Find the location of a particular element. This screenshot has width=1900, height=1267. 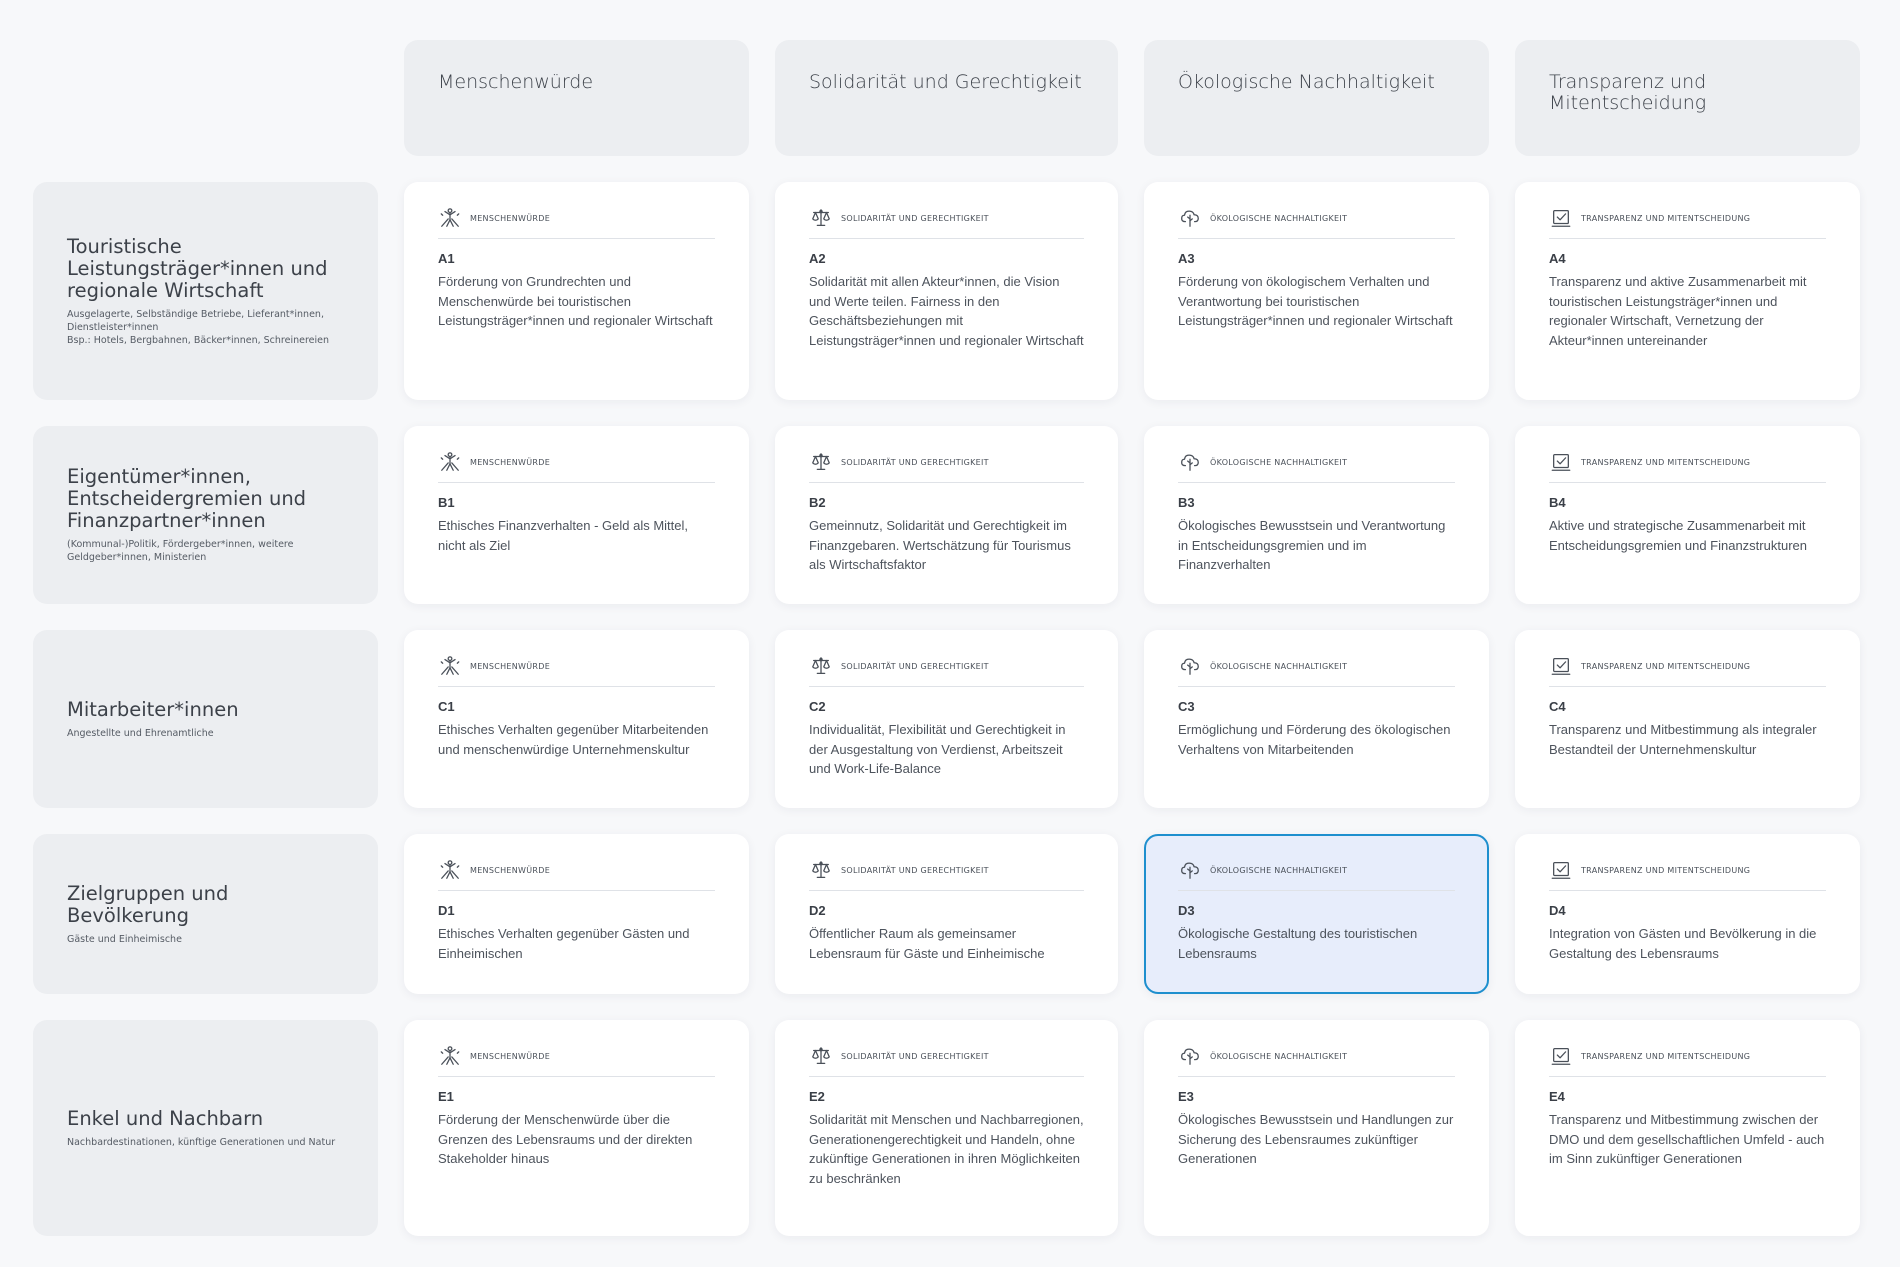

row-title: Enkel und Nachbarn is located at coordinates (165, 1118).